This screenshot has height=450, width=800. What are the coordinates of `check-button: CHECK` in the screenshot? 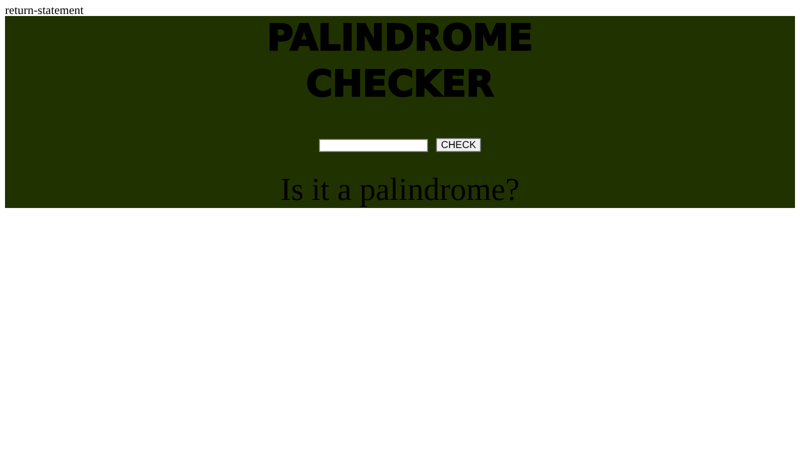 It's located at (458, 145).